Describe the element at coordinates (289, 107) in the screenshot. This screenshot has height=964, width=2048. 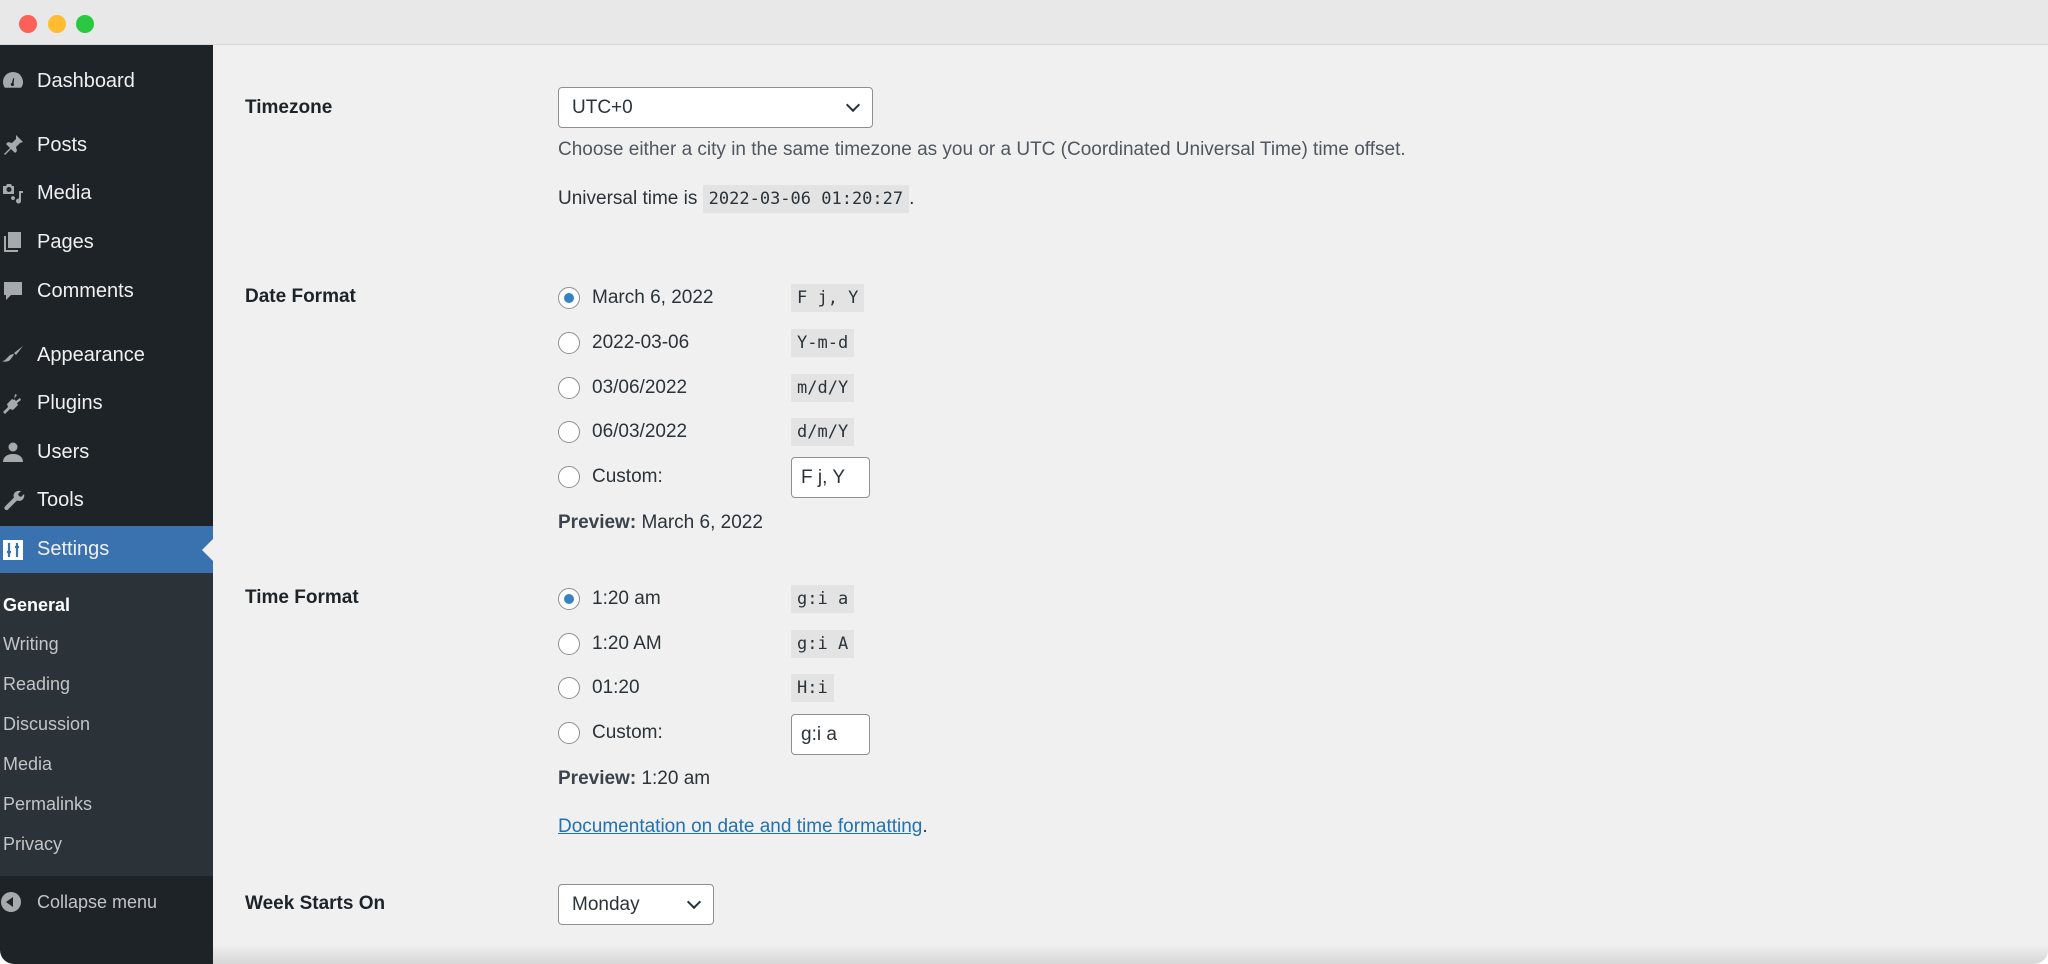
I see `timezone-label: Timezone` at that location.